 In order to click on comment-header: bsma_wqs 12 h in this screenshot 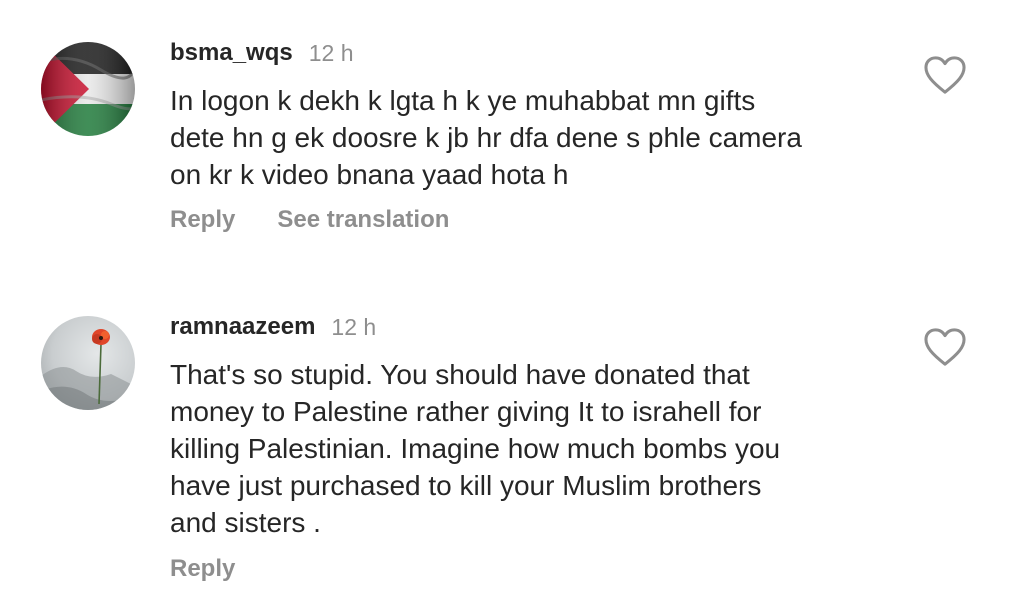, I will do `click(261, 53)`.